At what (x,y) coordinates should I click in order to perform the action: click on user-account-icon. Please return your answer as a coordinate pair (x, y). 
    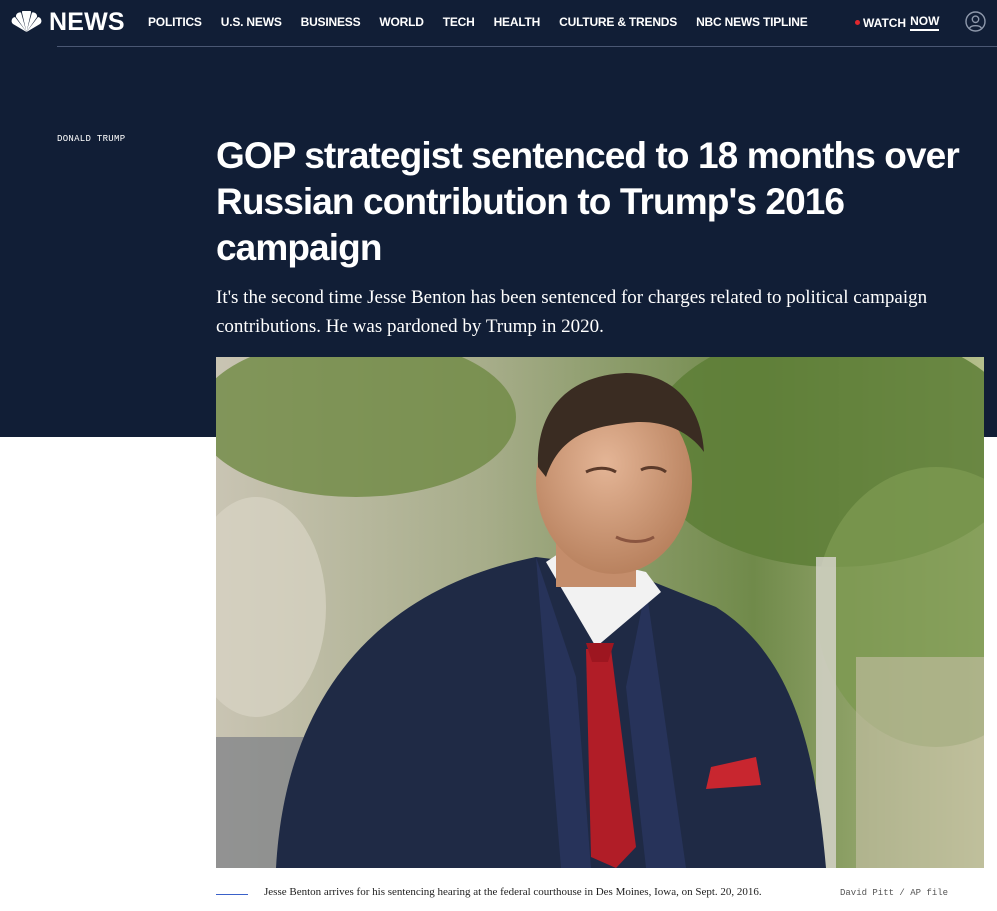
    Looking at the image, I should click on (975, 21).